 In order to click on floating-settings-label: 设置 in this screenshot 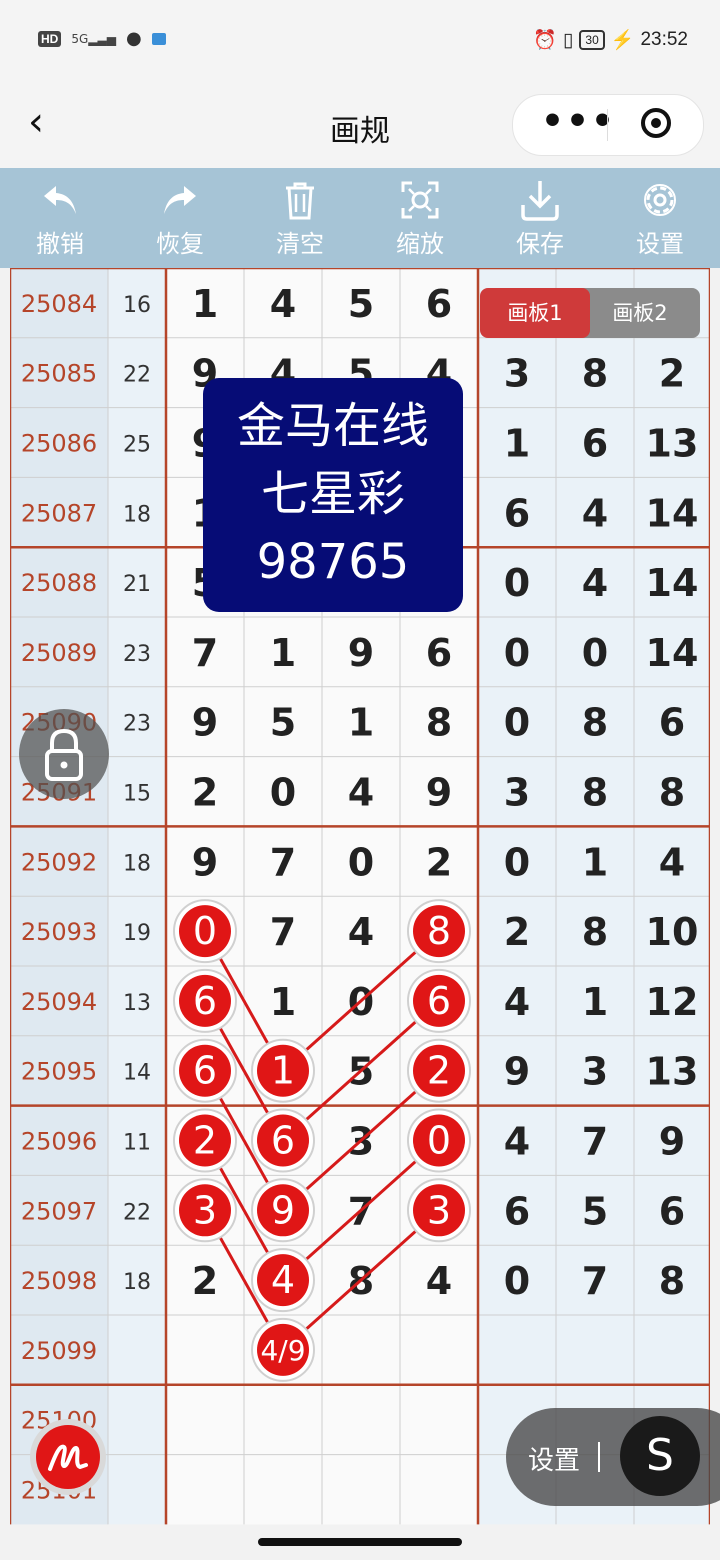, I will do `click(554, 1458)`.